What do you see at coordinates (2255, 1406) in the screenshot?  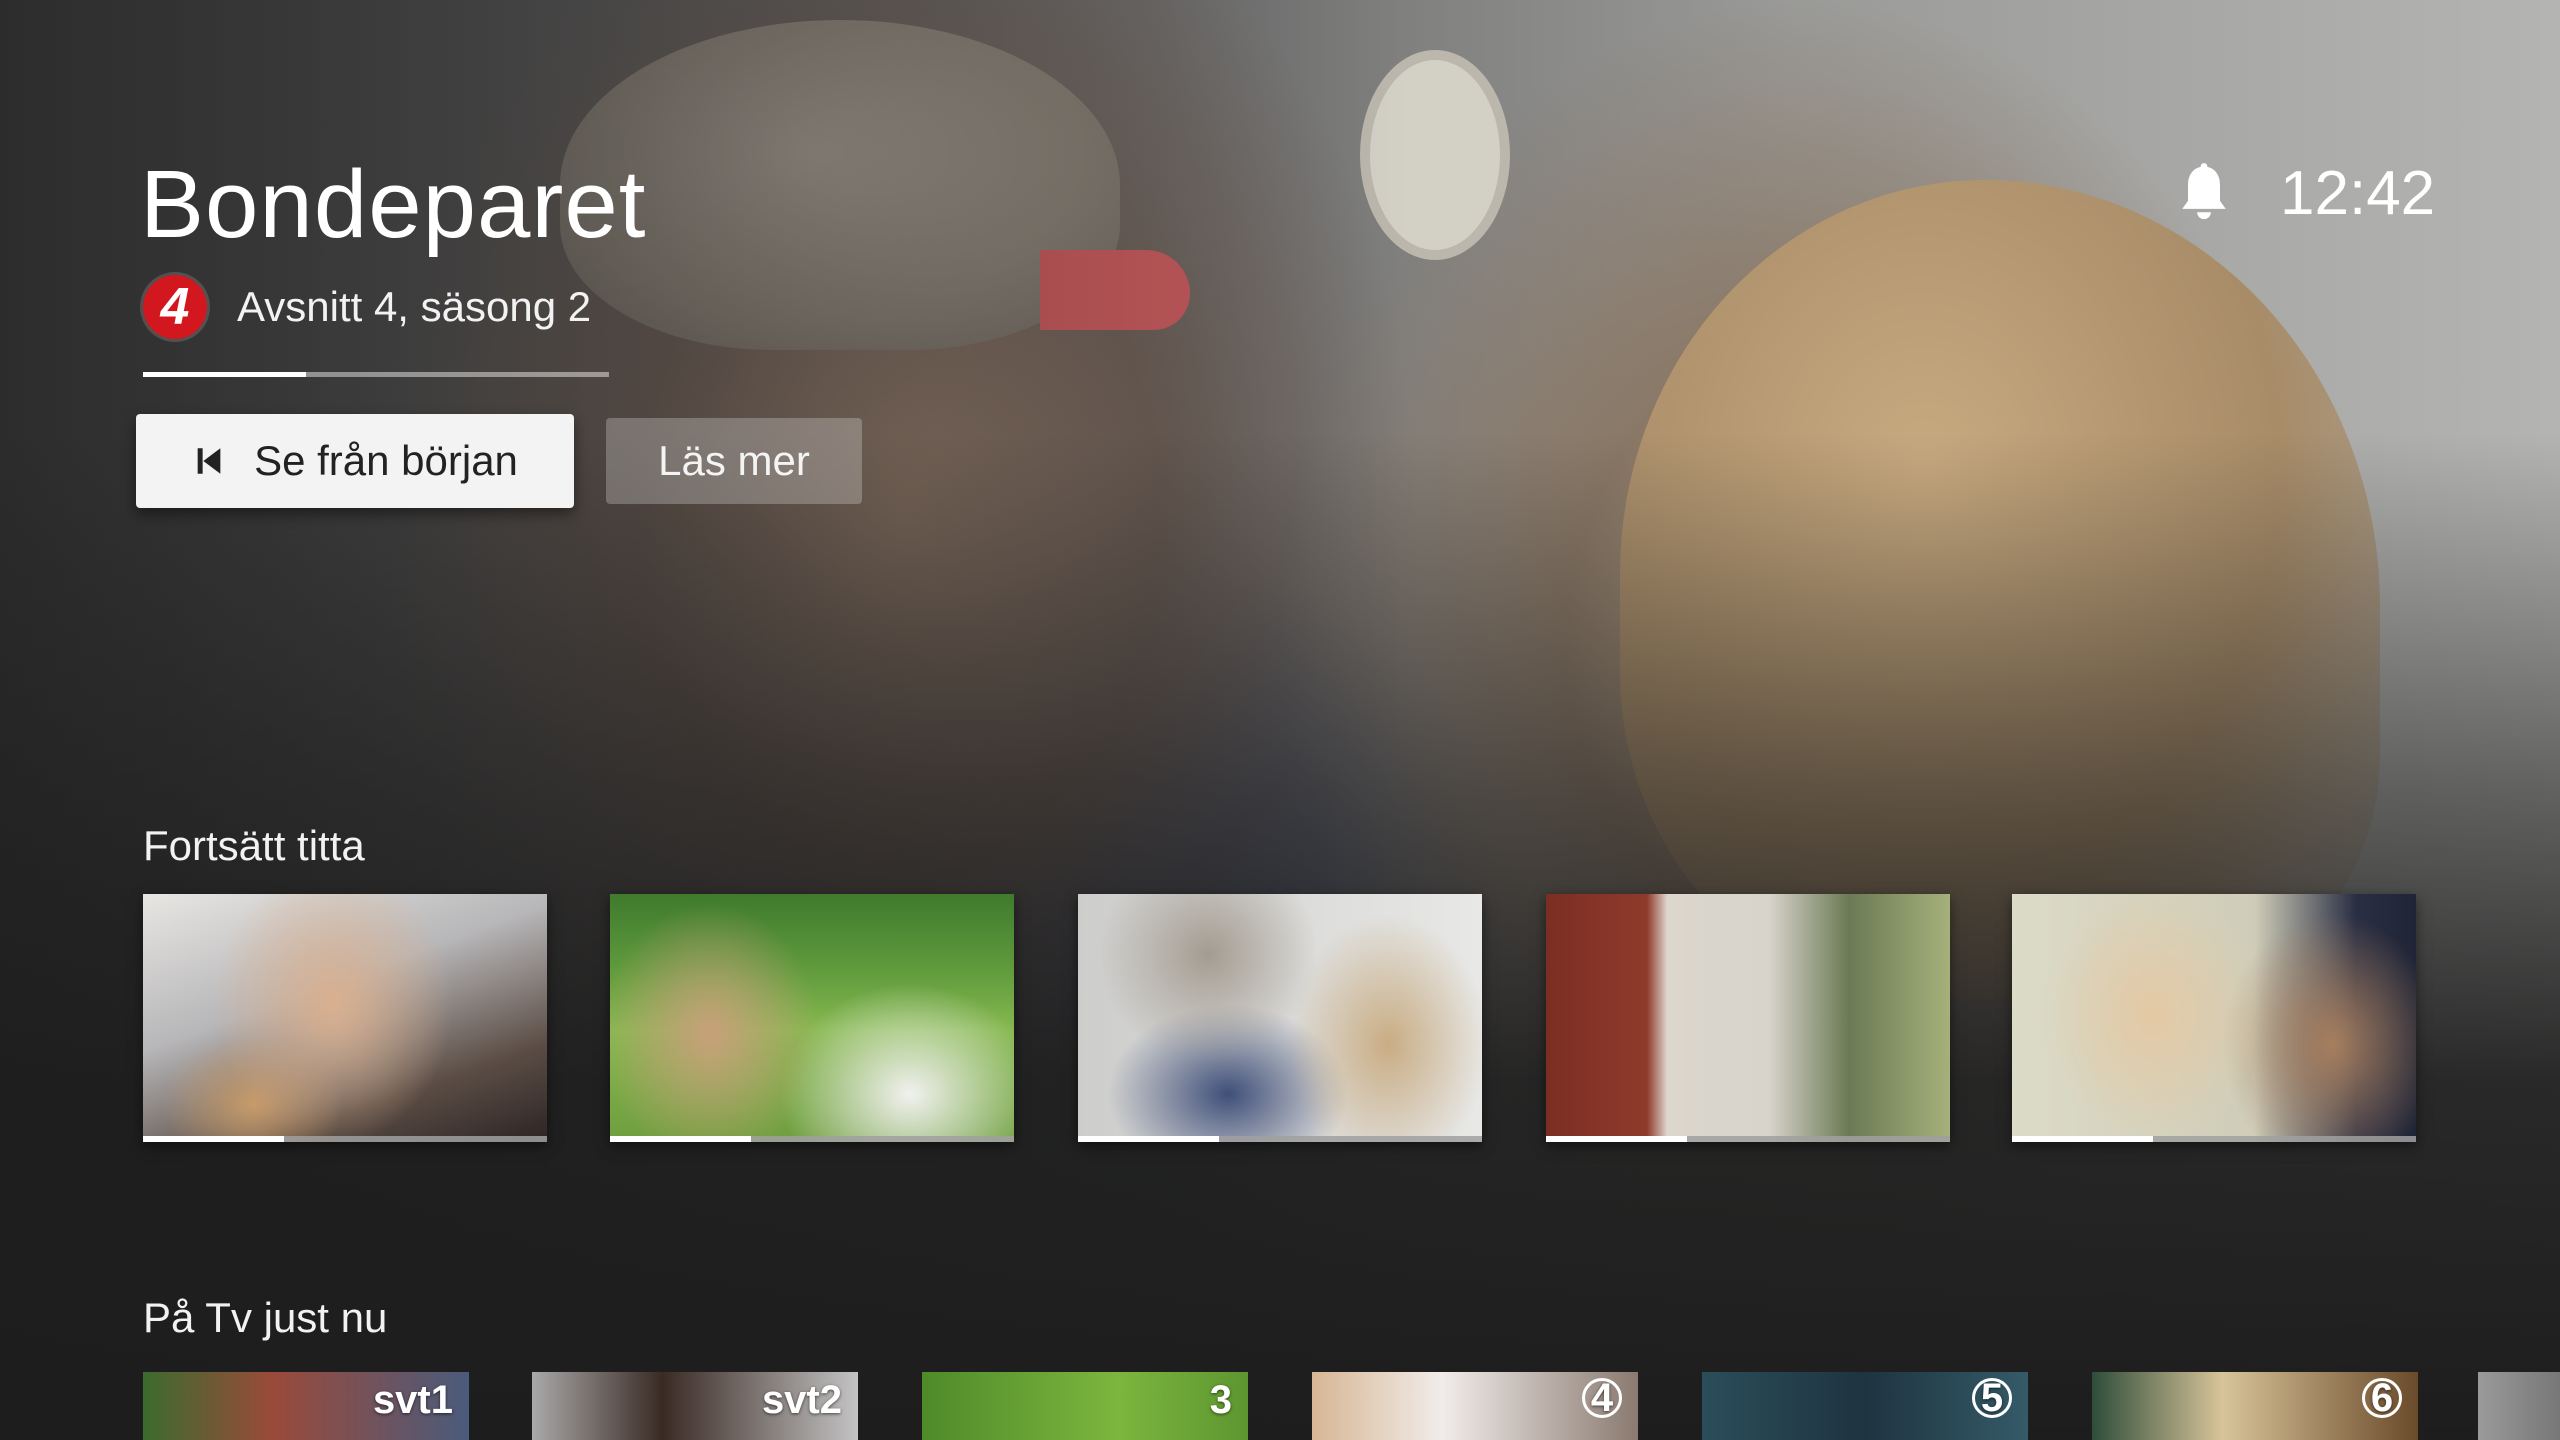 I see `live-channel-card-6: 6` at bounding box center [2255, 1406].